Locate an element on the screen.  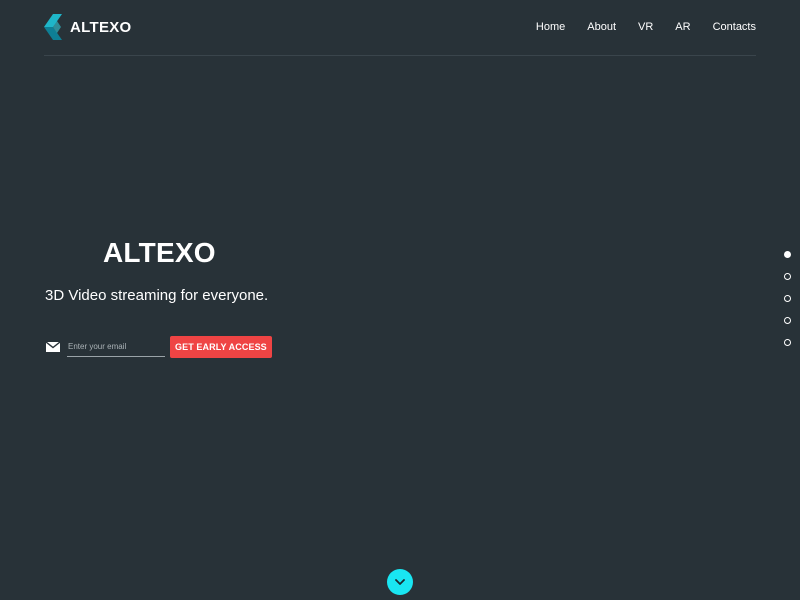
nav-item-home: Home is located at coordinates (550, 27).